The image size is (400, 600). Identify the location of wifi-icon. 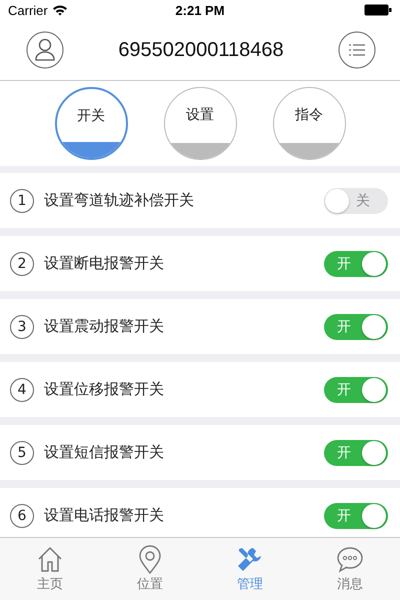
(60, 10).